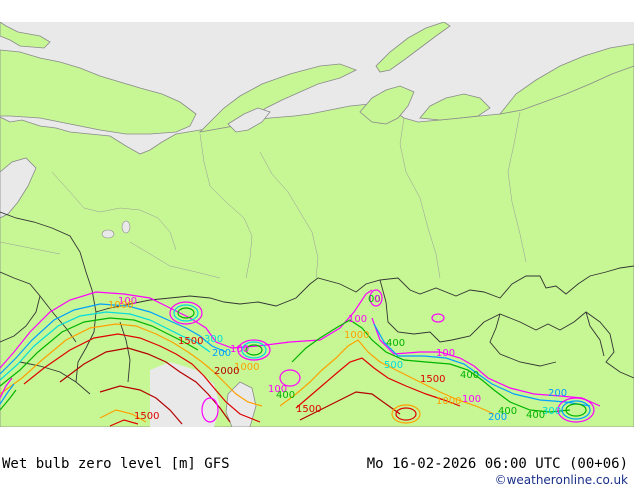  Describe the element at coordinates (226, 371) in the screenshot. I see `contour-label: 2000` at that location.